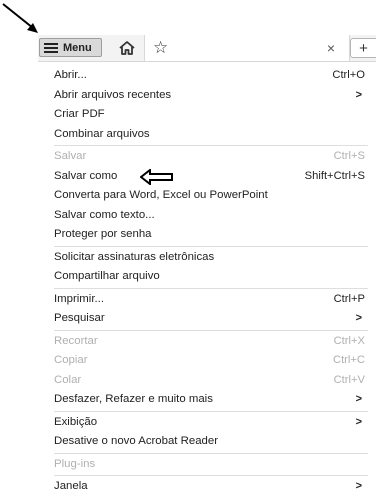 The height and width of the screenshot is (497, 376). What do you see at coordinates (348, 75) in the screenshot?
I see `menu-item-shortcut: Ctrl+O` at bounding box center [348, 75].